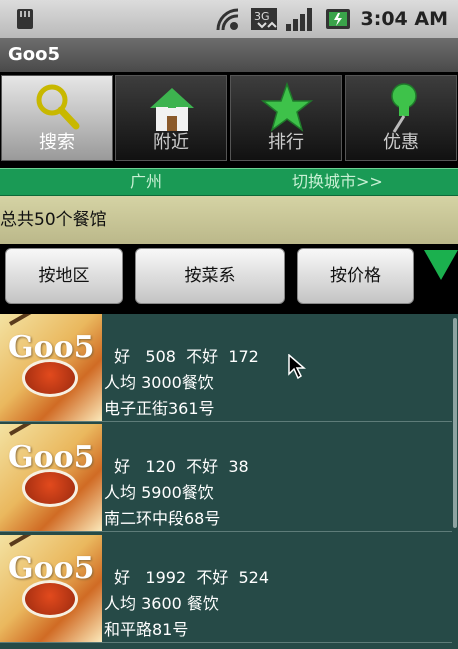 The width and height of the screenshot is (458, 649). What do you see at coordinates (286, 118) in the screenshot?
I see `tab-ranking: 排行` at bounding box center [286, 118].